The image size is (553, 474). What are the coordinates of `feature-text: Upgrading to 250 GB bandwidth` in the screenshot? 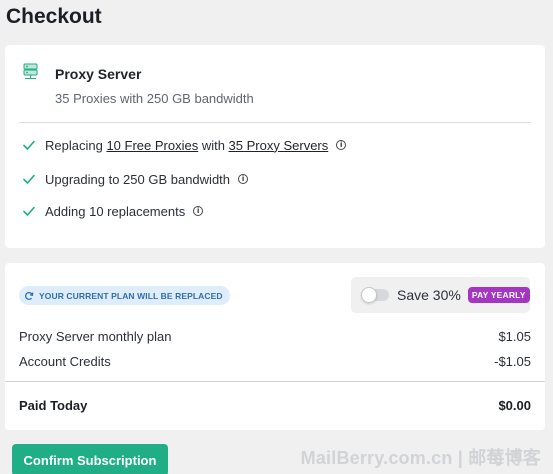 It's located at (138, 179).